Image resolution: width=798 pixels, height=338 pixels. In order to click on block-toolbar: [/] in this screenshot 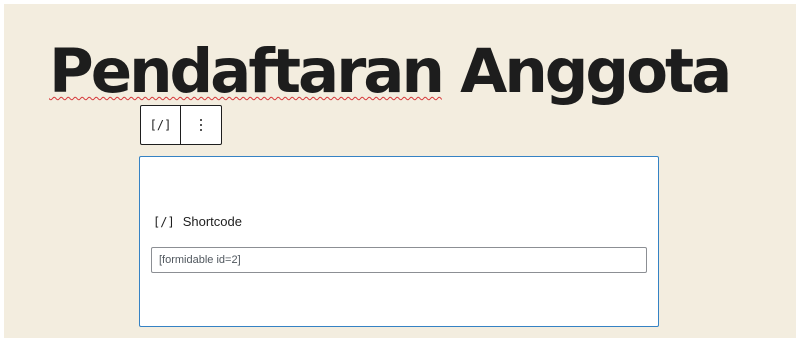, I will do `click(181, 125)`.